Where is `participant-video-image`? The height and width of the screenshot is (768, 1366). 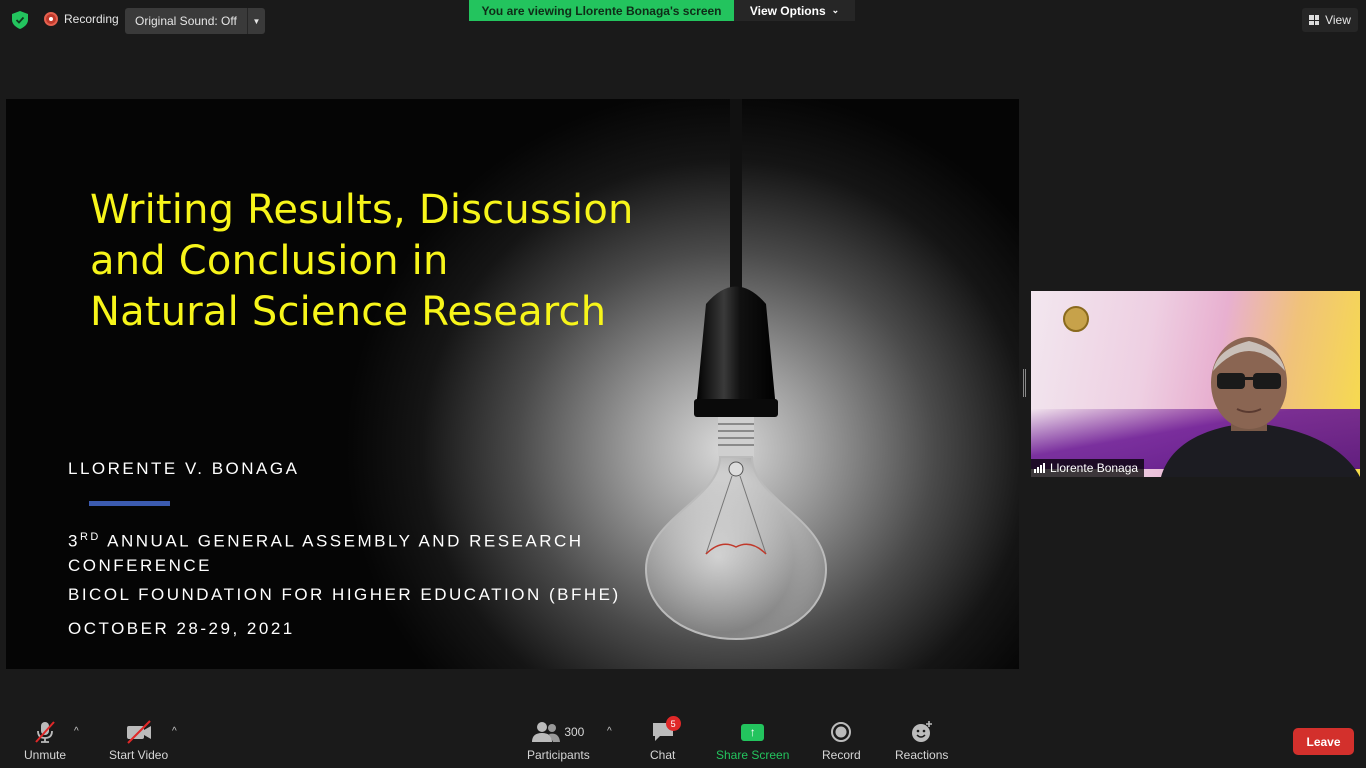
participant-video-image is located at coordinates (1260, 407).